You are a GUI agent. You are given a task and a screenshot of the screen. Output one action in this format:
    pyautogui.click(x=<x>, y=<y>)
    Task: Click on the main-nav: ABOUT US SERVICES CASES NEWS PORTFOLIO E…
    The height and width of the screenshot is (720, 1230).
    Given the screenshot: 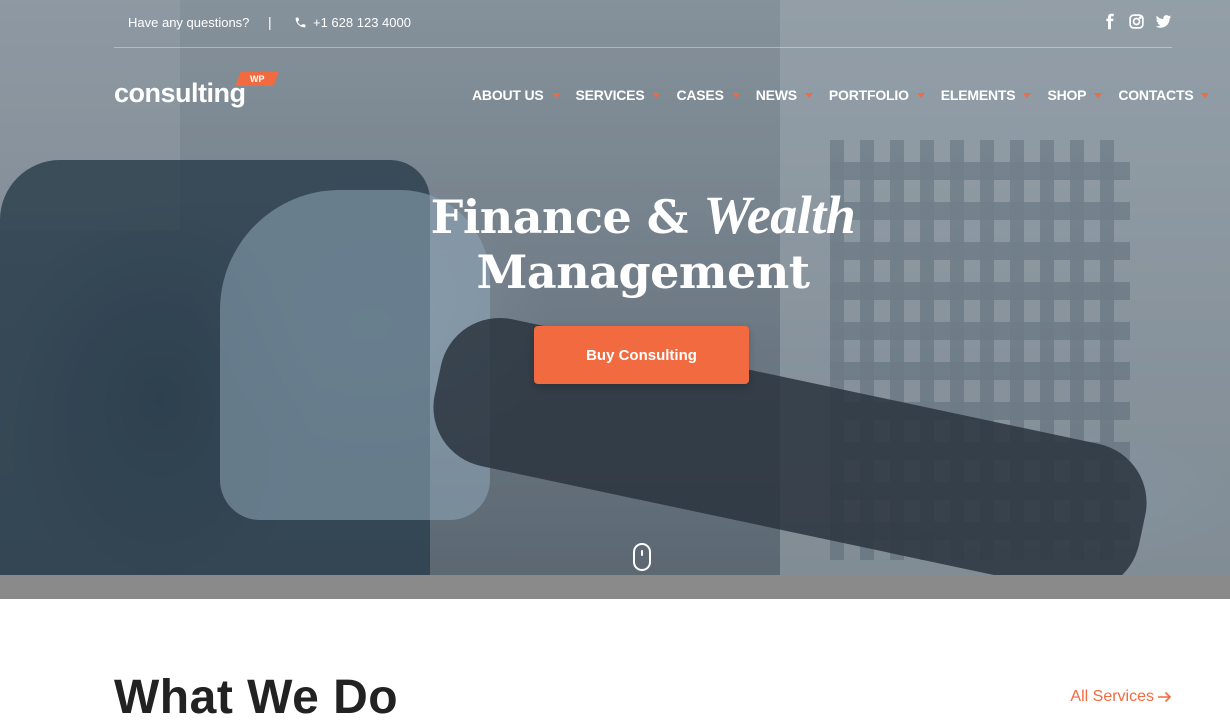 What is the action you would take?
    pyautogui.click(x=841, y=95)
    